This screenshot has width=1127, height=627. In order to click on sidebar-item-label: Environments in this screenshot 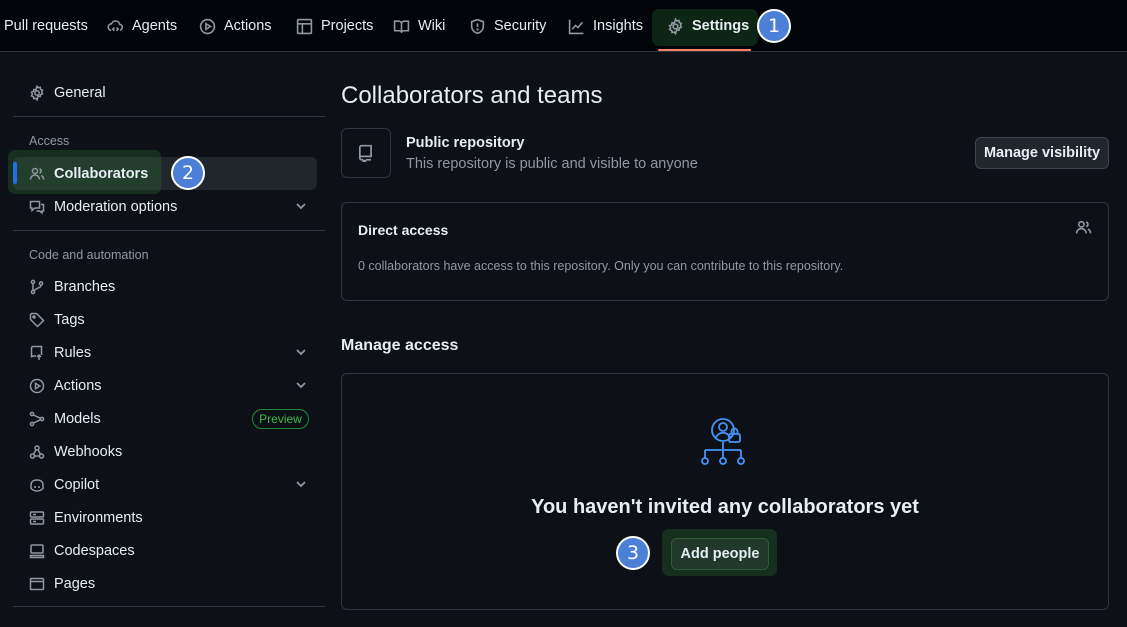, I will do `click(98, 518)`.